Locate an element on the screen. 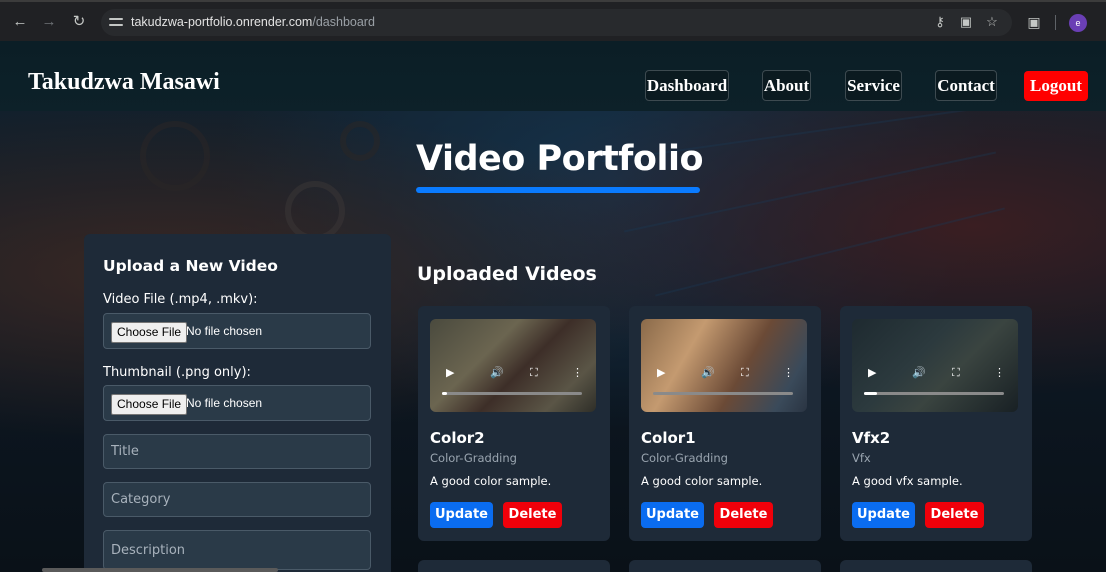 The image size is (1106, 572). thumbnail-file-status: No file chosen is located at coordinates (224, 403).